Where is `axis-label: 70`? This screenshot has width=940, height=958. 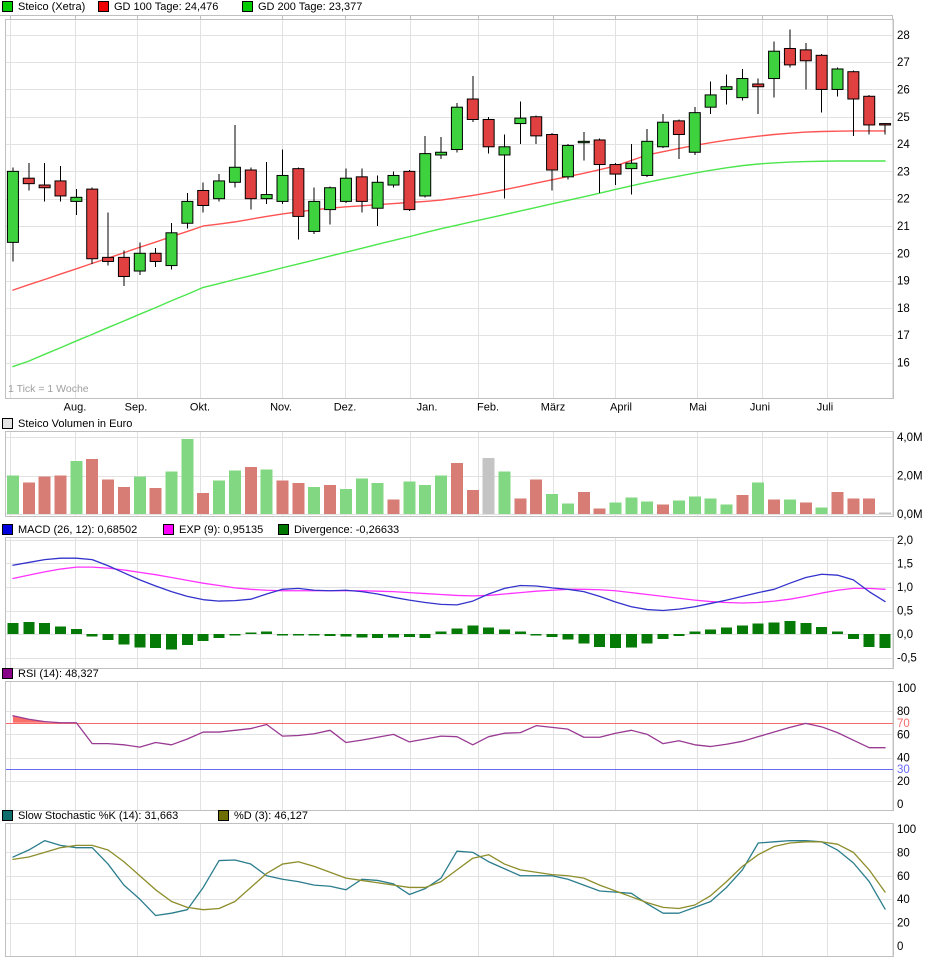
axis-label: 70 is located at coordinates (903, 724).